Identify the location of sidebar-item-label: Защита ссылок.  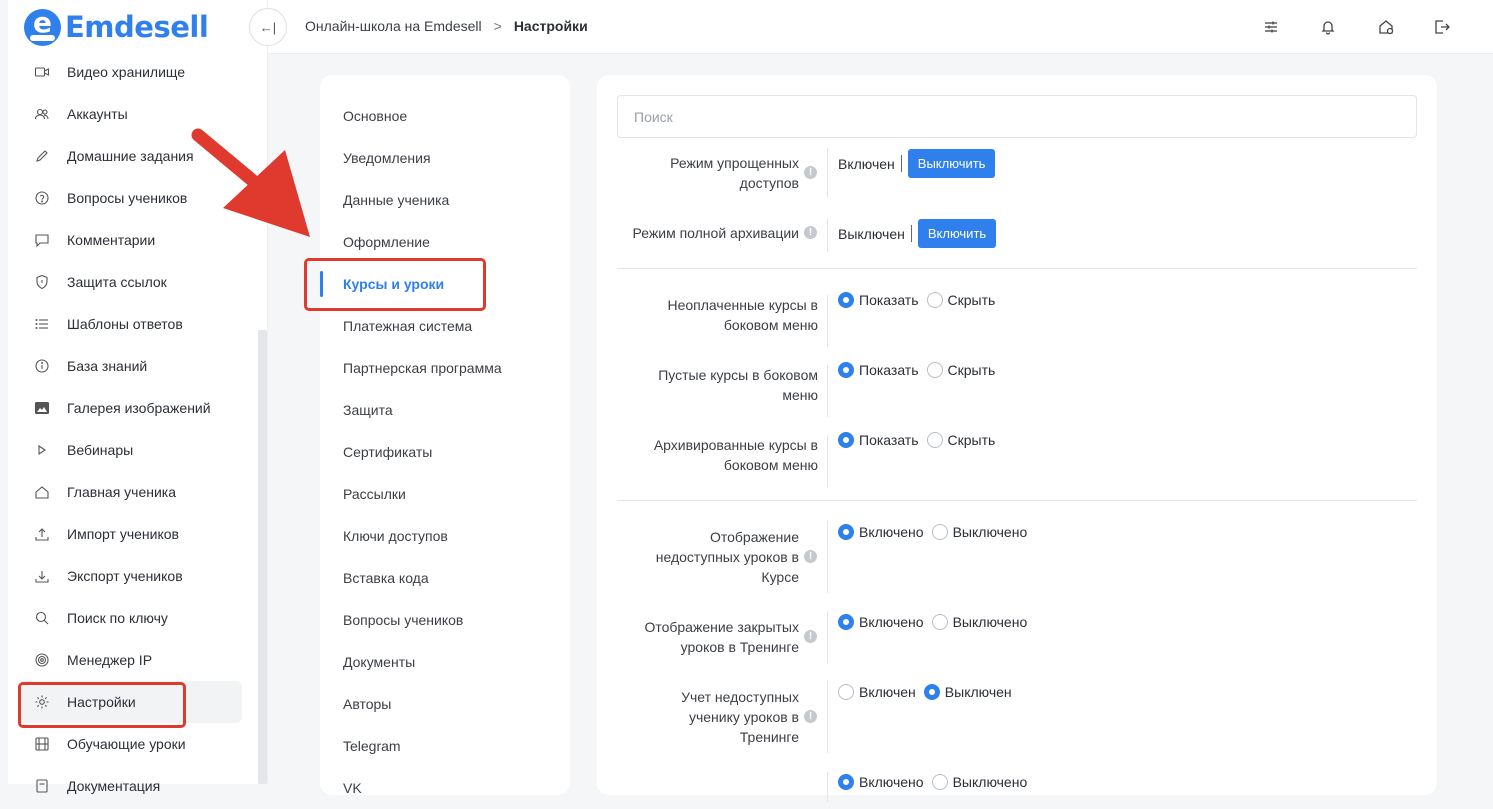
(117, 282).